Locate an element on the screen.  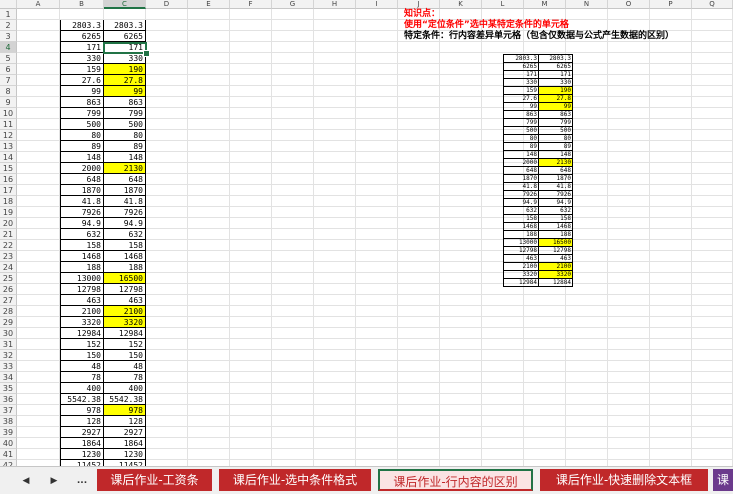
cell-b23: 1468 is located at coordinates (82, 256).